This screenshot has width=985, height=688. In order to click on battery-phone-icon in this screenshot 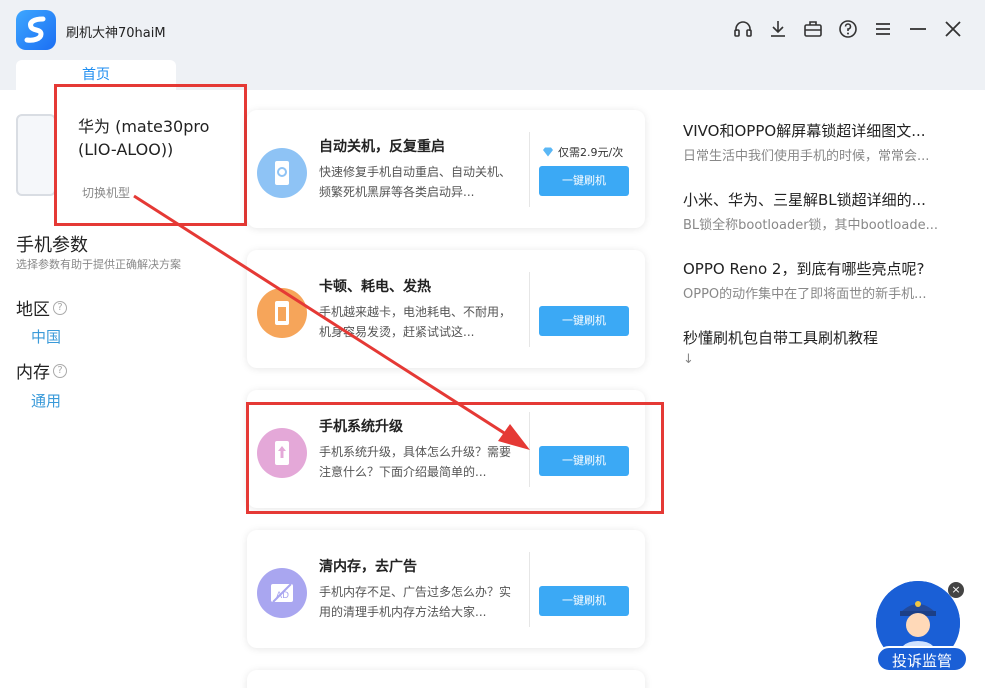, I will do `click(282, 313)`.